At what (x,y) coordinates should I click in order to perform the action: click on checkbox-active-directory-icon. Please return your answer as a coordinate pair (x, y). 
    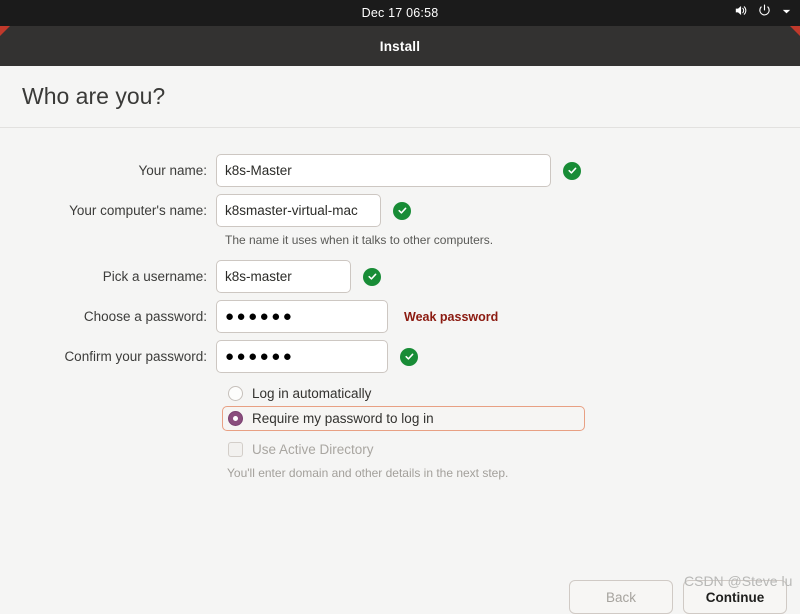
    Looking at the image, I should click on (235, 449).